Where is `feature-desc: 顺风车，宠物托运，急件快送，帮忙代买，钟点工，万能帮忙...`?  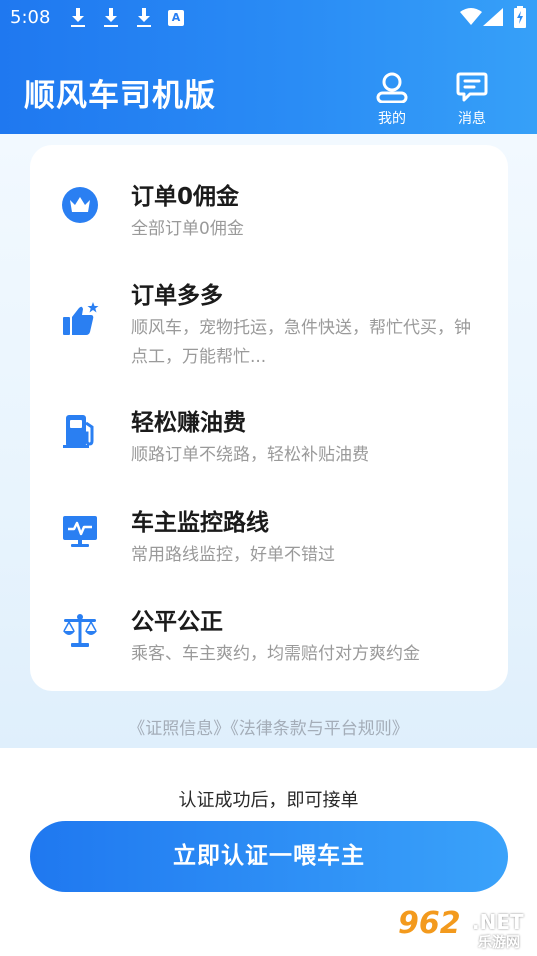 feature-desc: 顺风车，宠物托运，急件快送，帮忙代买，钟点工，万能帮忙... is located at coordinates (301, 342).